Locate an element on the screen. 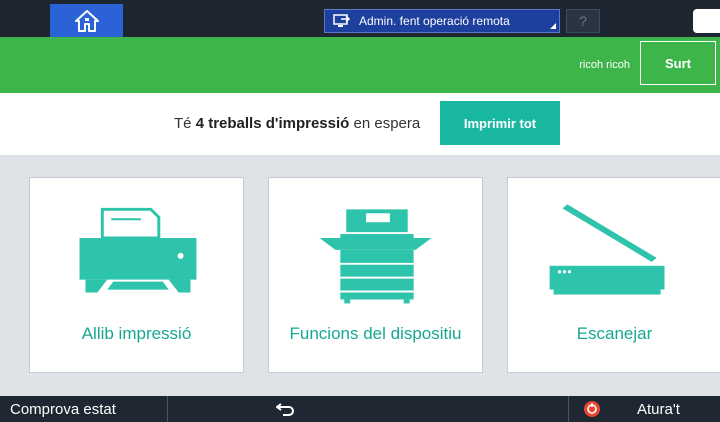 The width and height of the screenshot is (720, 422). tile-label: Allib impressió is located at coordinates (136, 333).